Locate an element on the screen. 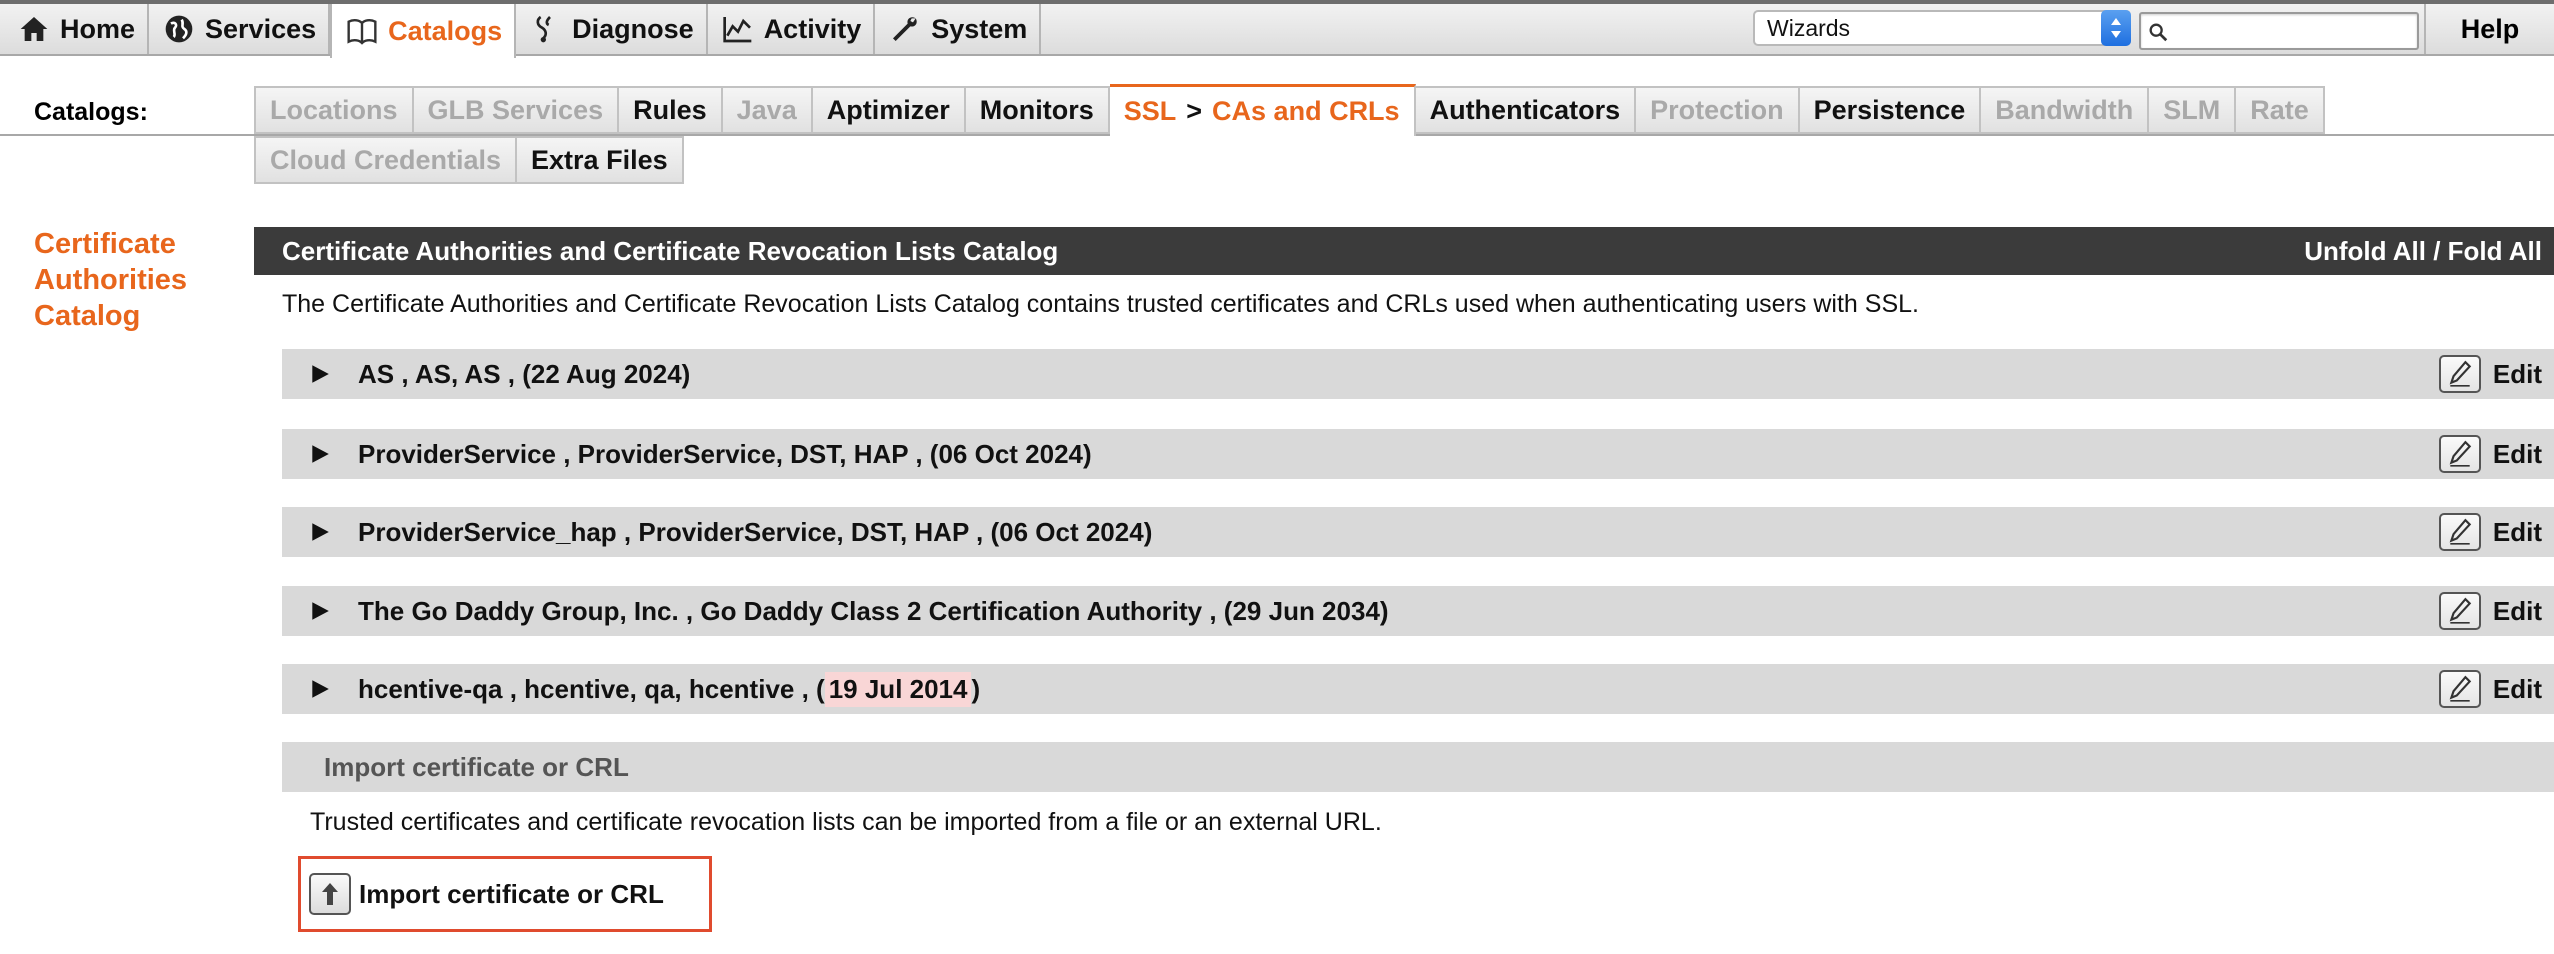  catalog-tab-protection: Protection is located at coordinates (1718, 110).